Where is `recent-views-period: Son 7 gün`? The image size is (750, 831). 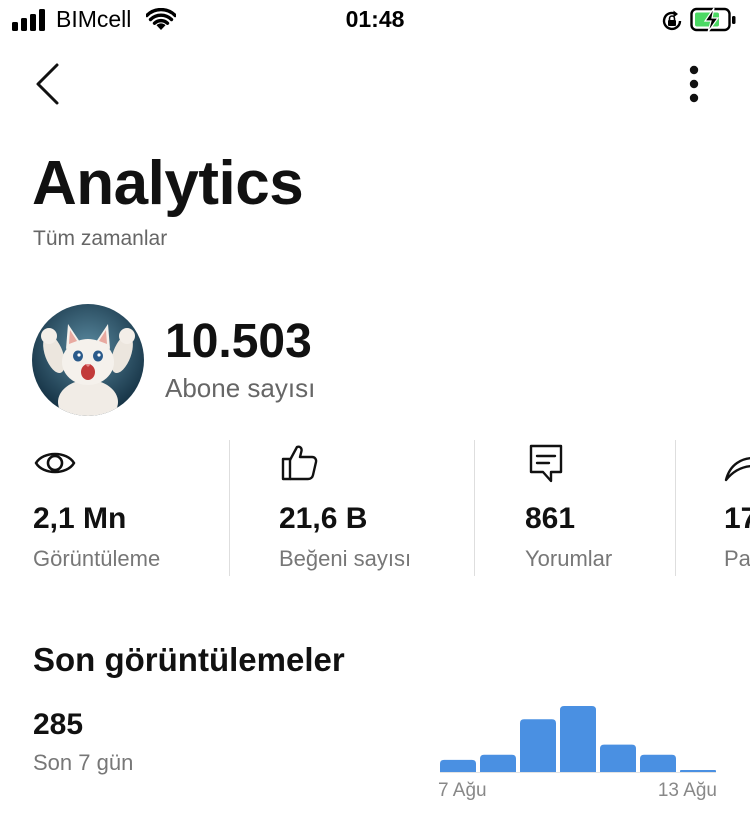 recent-views-period: Son 7 gün is located at coordinates (83, 762).